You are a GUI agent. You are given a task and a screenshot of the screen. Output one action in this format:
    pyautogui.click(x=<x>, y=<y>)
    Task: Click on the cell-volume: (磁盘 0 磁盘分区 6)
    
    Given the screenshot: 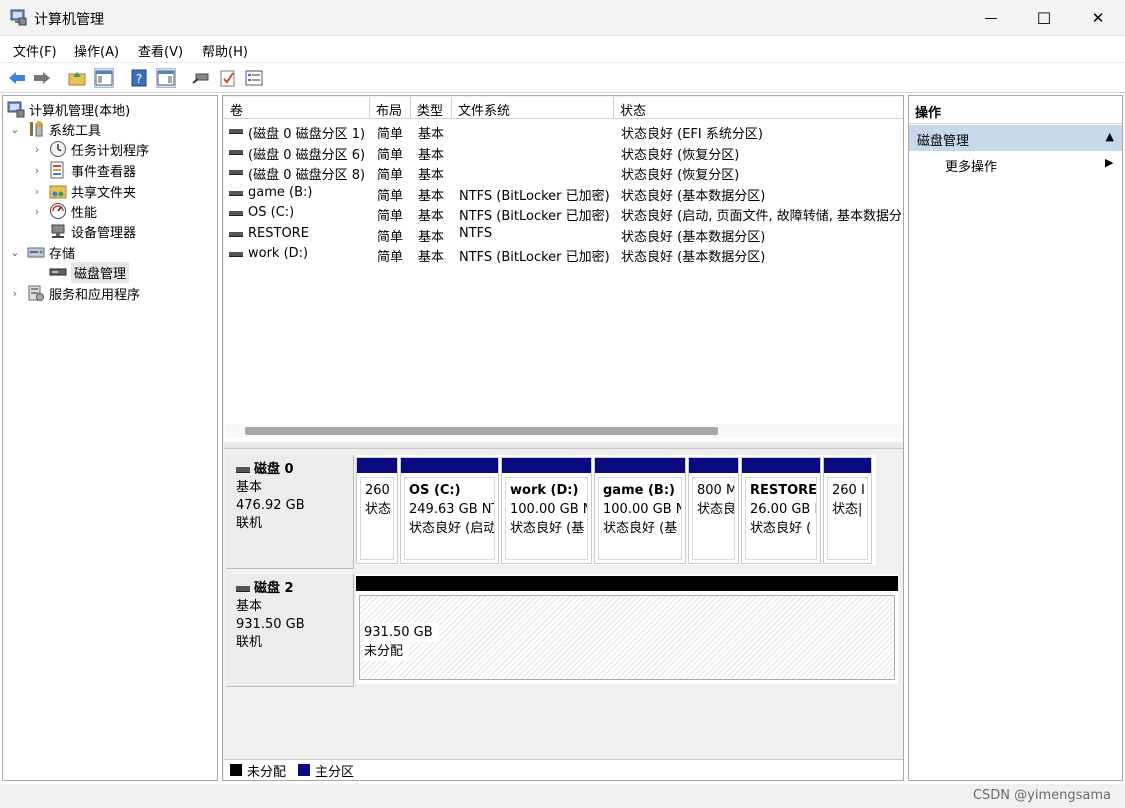 What is the action you would take?
    pyautogui.click(x=307, y=155)
    